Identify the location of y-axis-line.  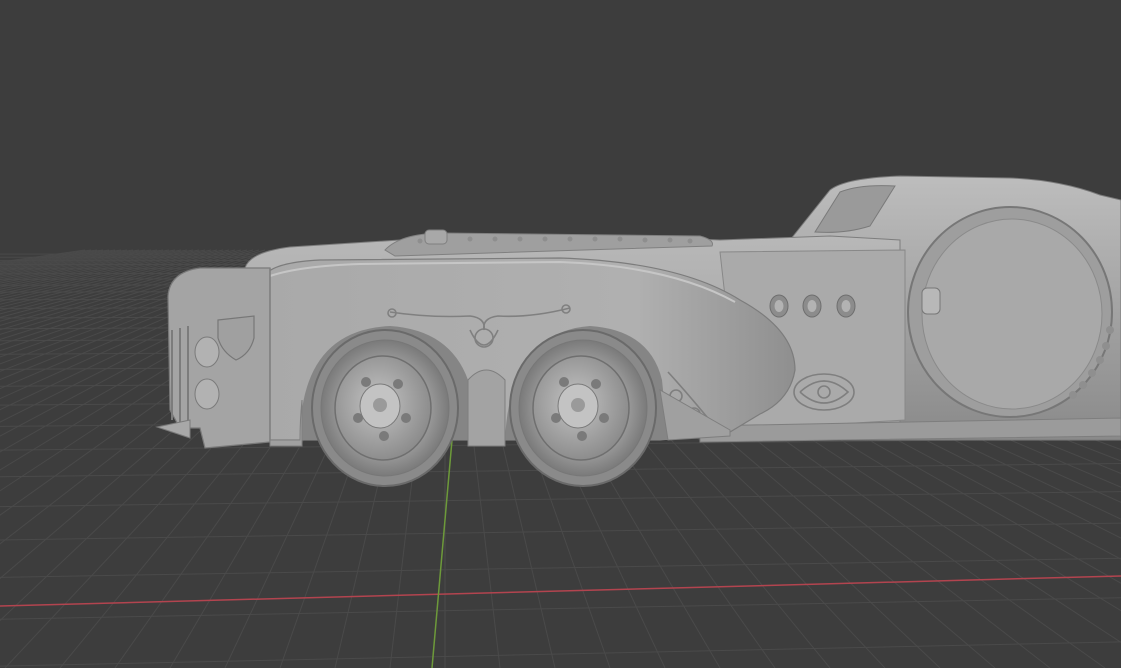
(442, 553).